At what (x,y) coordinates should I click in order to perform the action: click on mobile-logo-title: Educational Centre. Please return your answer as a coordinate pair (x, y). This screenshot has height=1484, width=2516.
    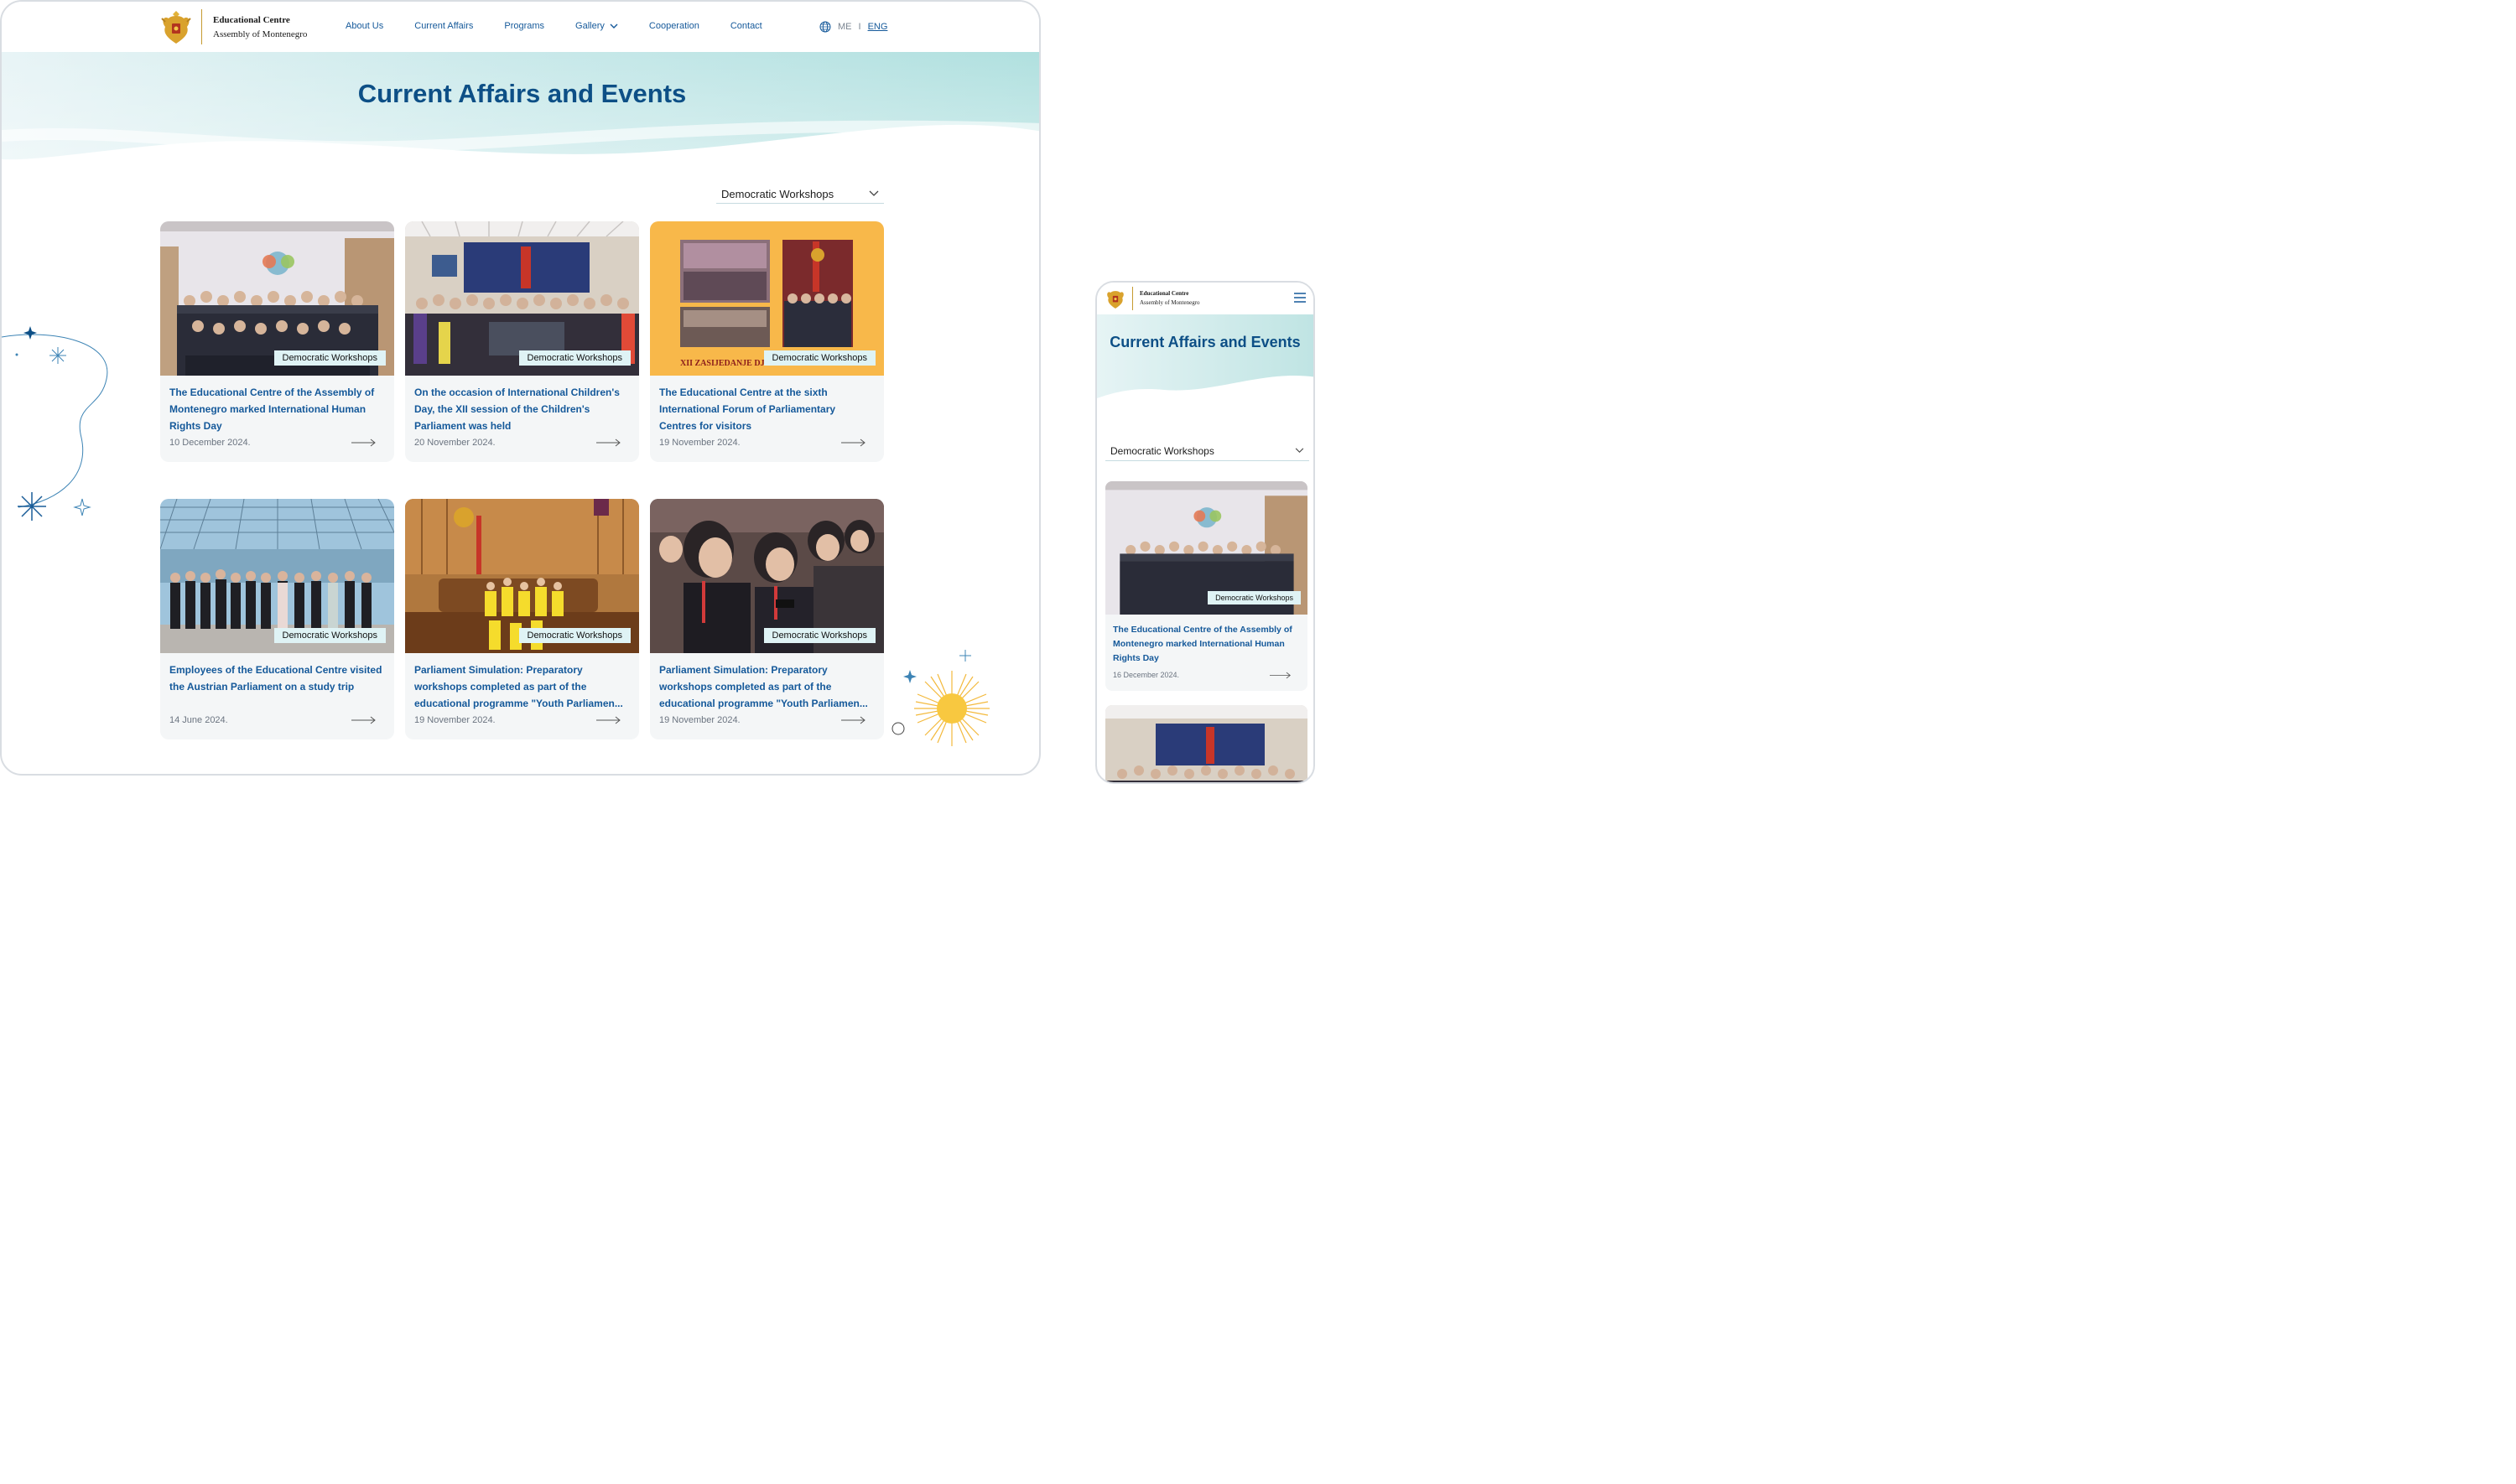
    Looking at the image, I should click on (1164, 293).